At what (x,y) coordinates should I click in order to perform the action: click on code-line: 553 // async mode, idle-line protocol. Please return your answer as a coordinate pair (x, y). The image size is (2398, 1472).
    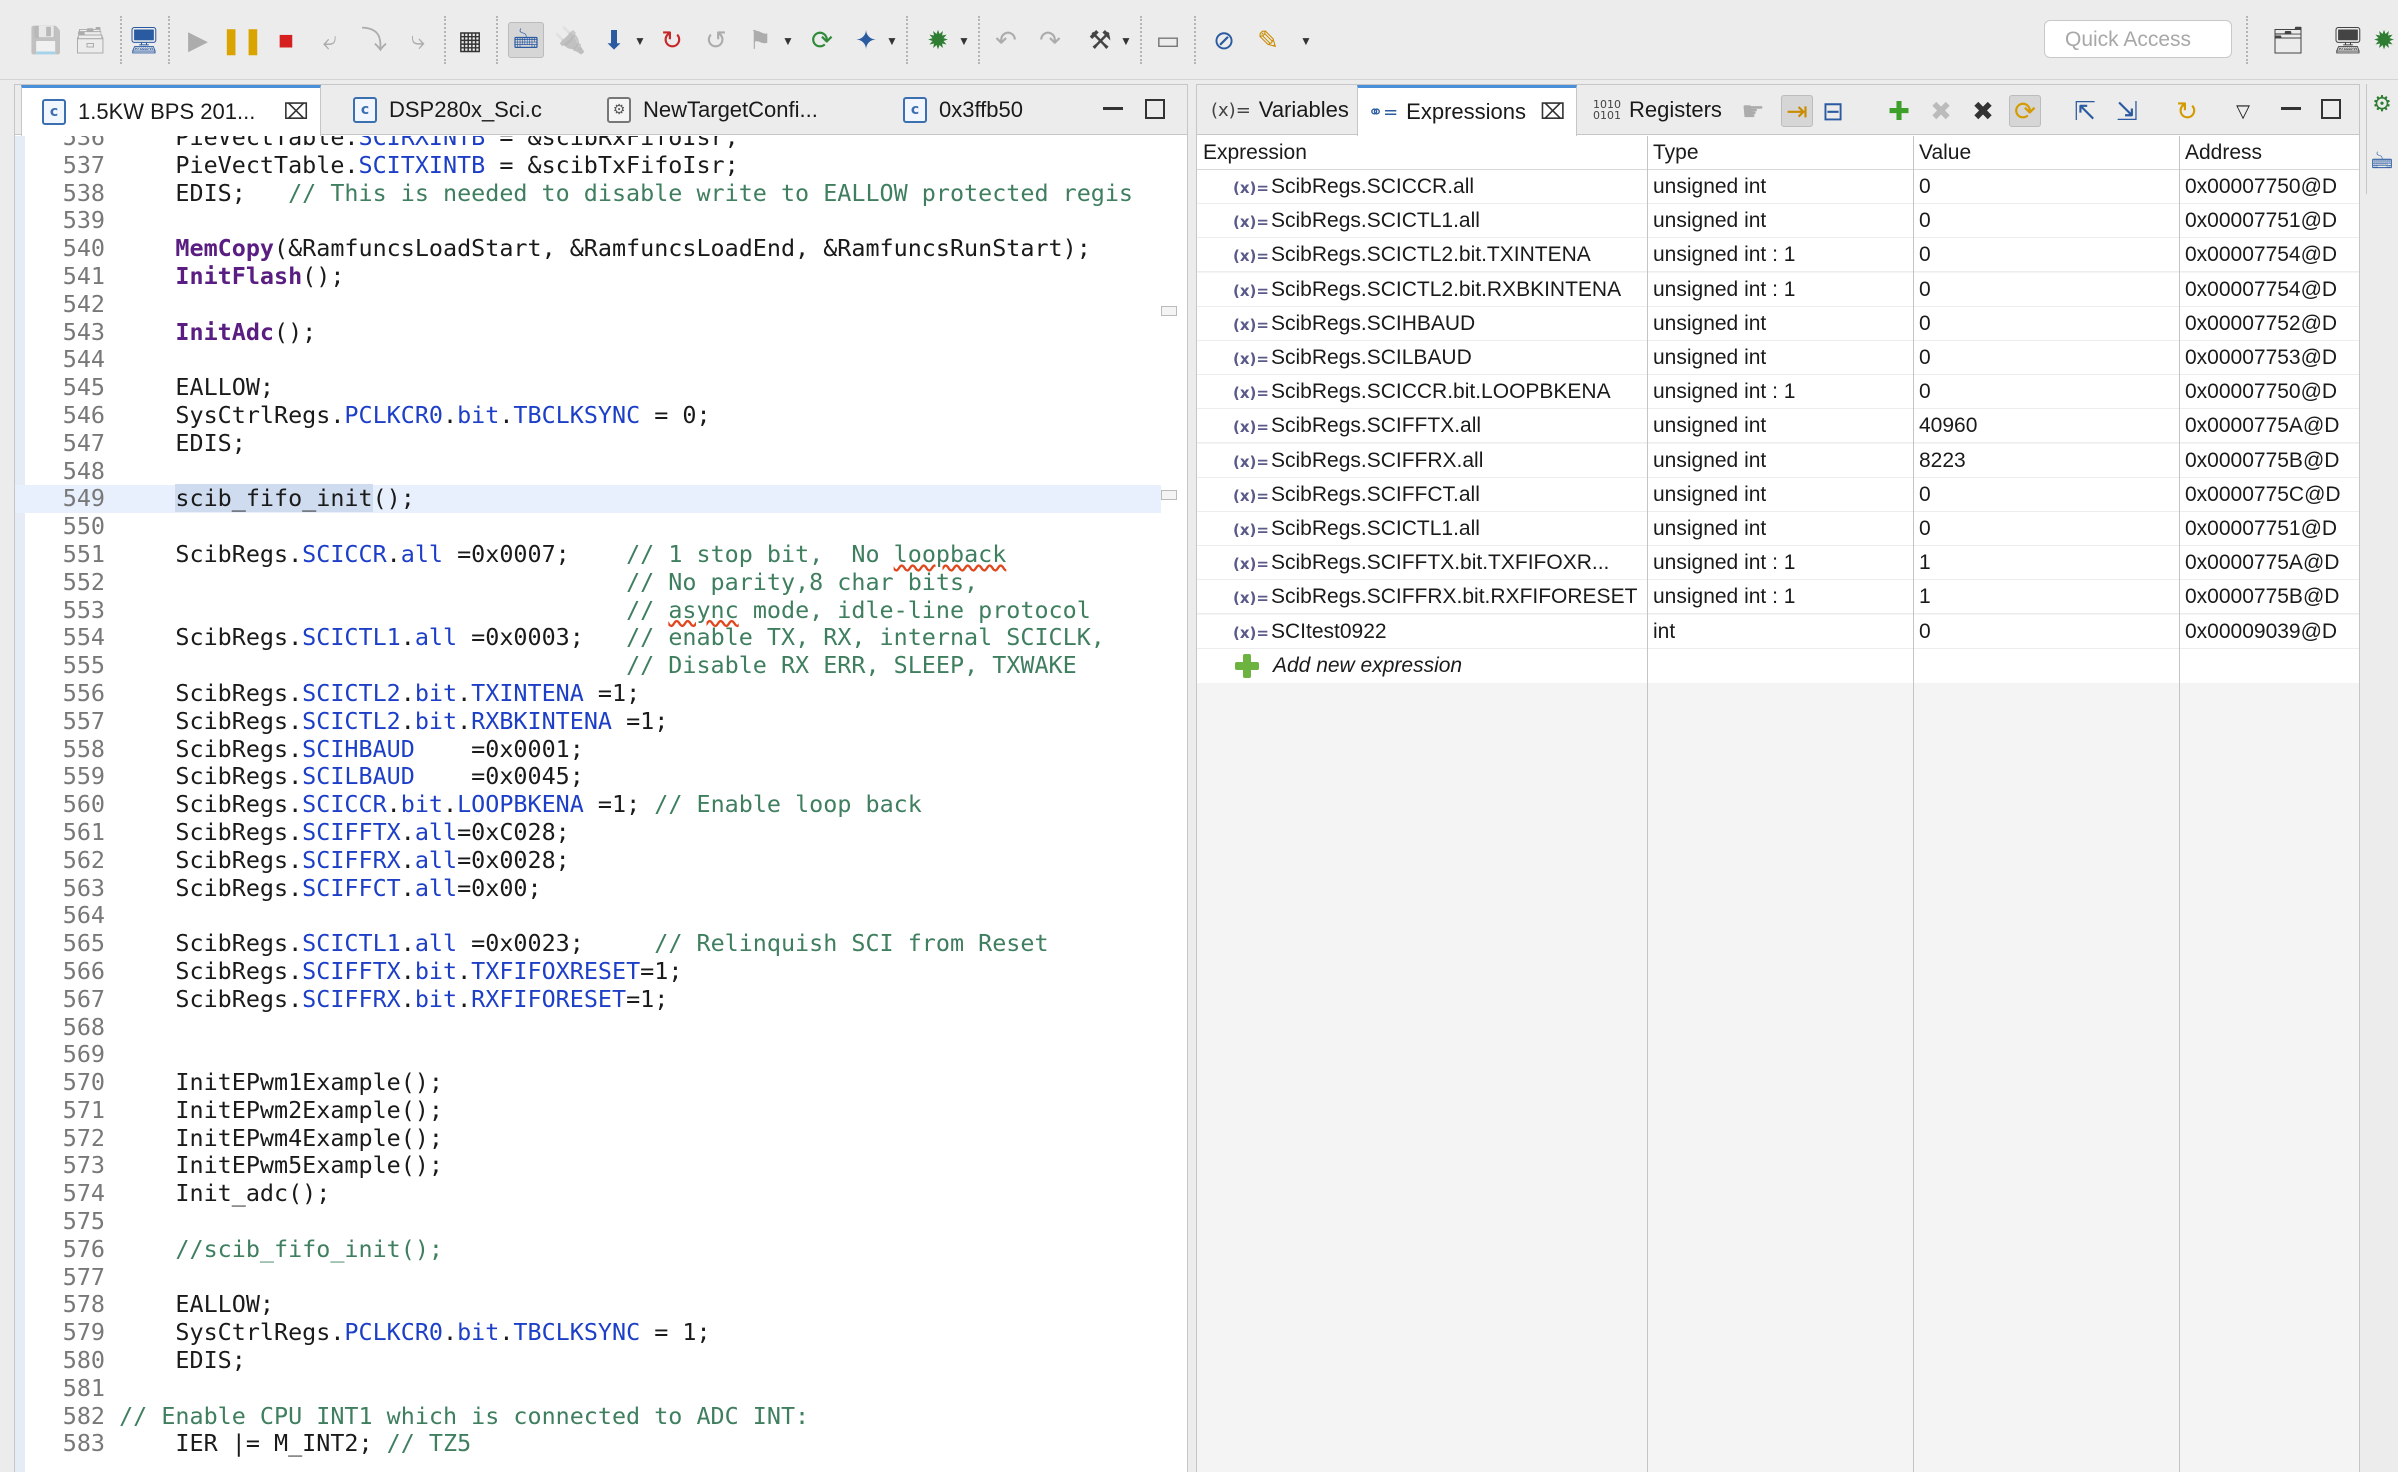
    Looking at the image, I should click on (588, 610).